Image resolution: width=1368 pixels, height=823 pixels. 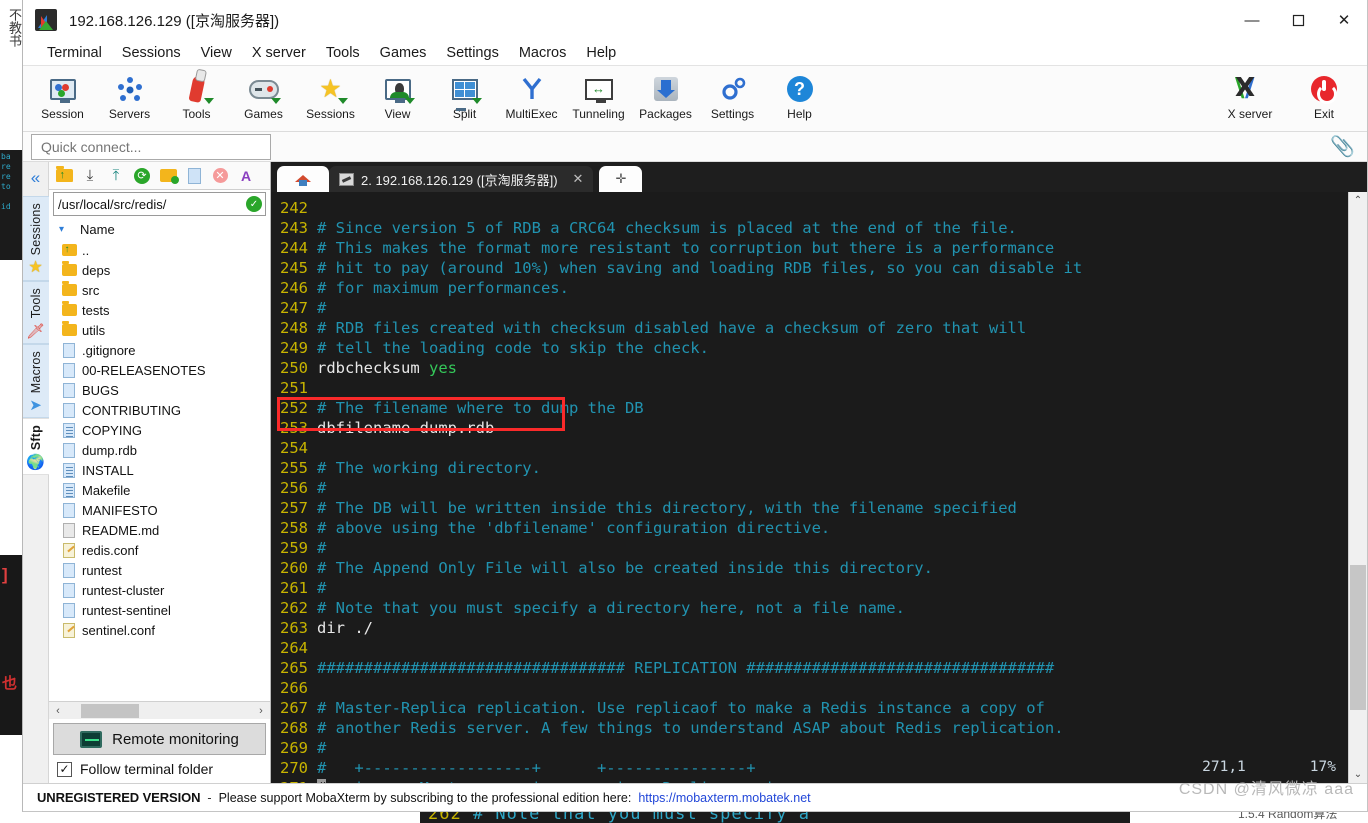 What do you see at coordinates (164, 570) in the screenshot?
I see `list-item: runtest` at bounding box center [164, 570].